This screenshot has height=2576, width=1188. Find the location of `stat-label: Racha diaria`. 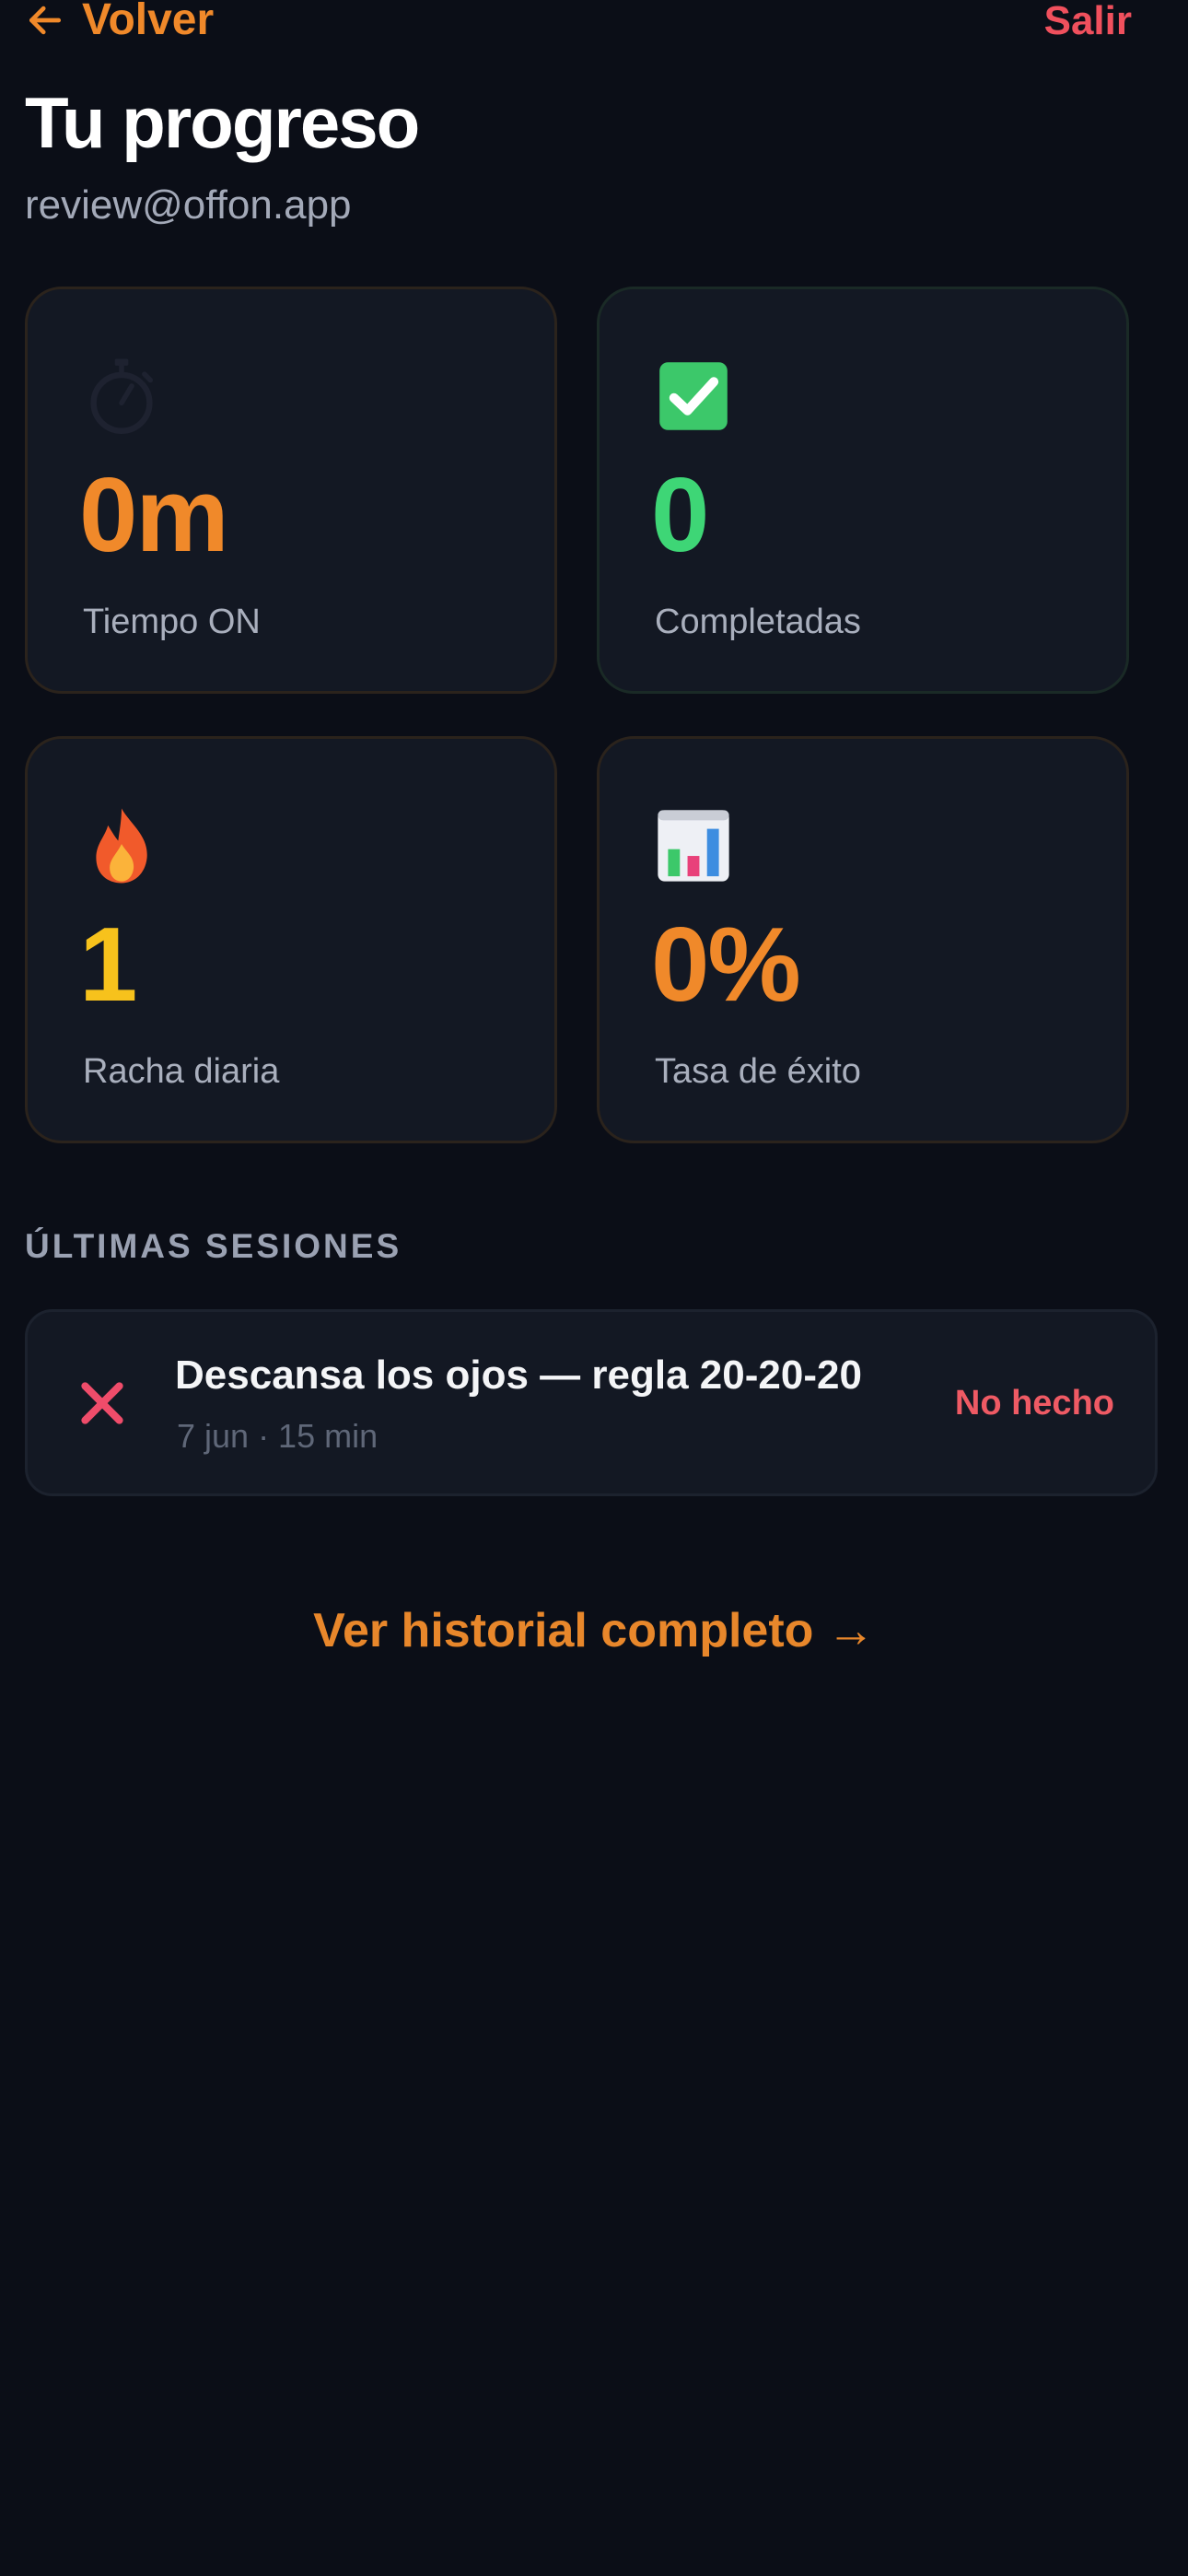

stat-label: Racha diaria is located at coordinates (181, 1071).